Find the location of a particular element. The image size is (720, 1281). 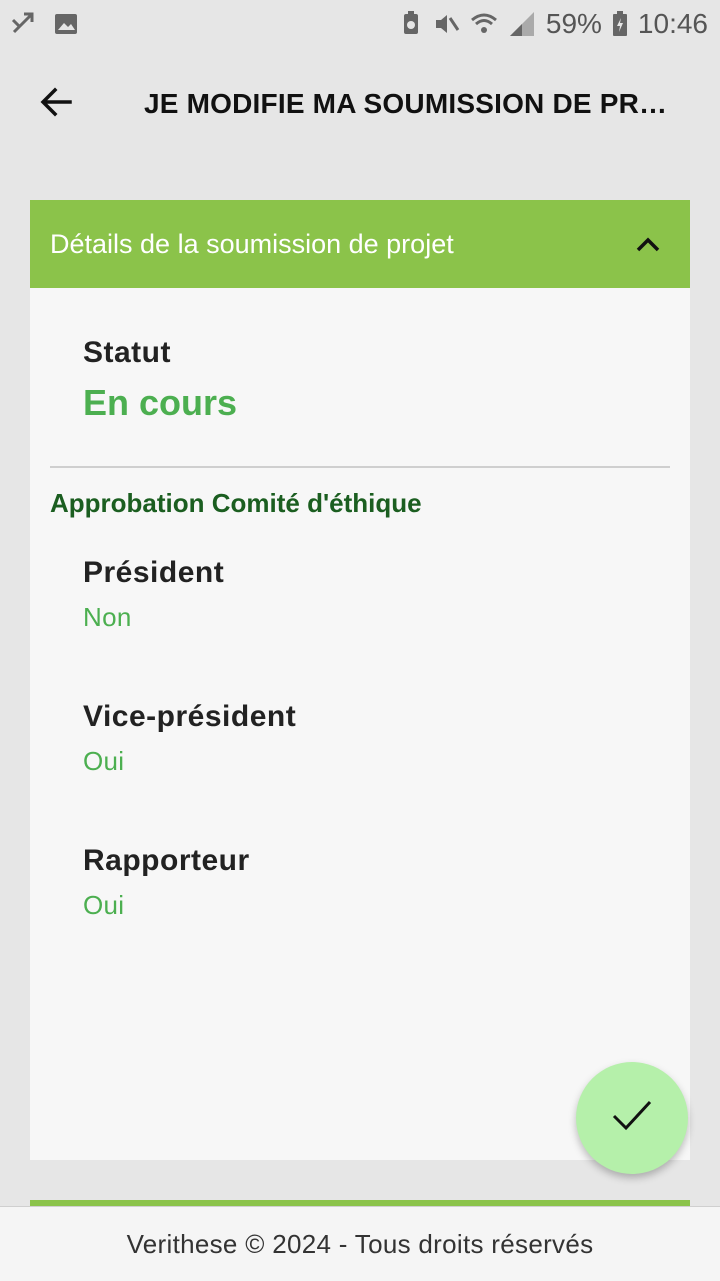

approval-label: Rapporteur is located at coordinates (166, 860).